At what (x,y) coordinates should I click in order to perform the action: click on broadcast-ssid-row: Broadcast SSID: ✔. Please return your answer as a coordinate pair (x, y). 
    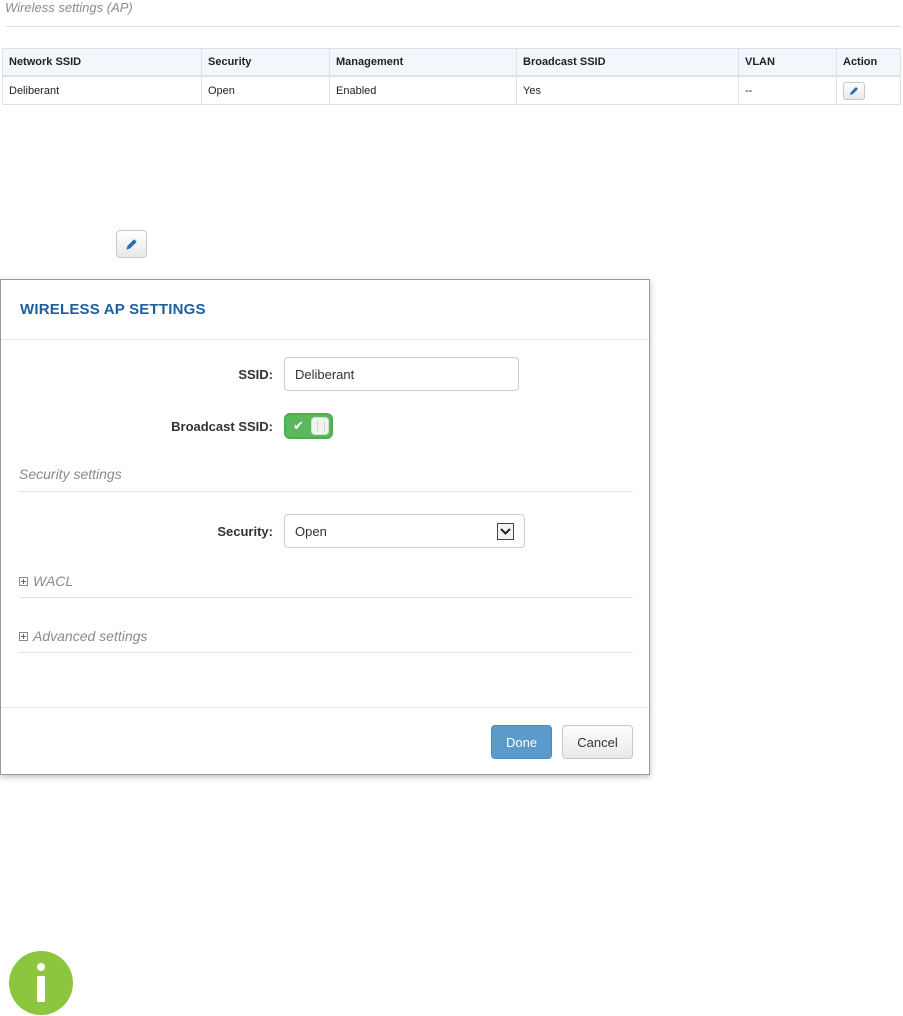
    Looking at the image, I should click on (242, 426).